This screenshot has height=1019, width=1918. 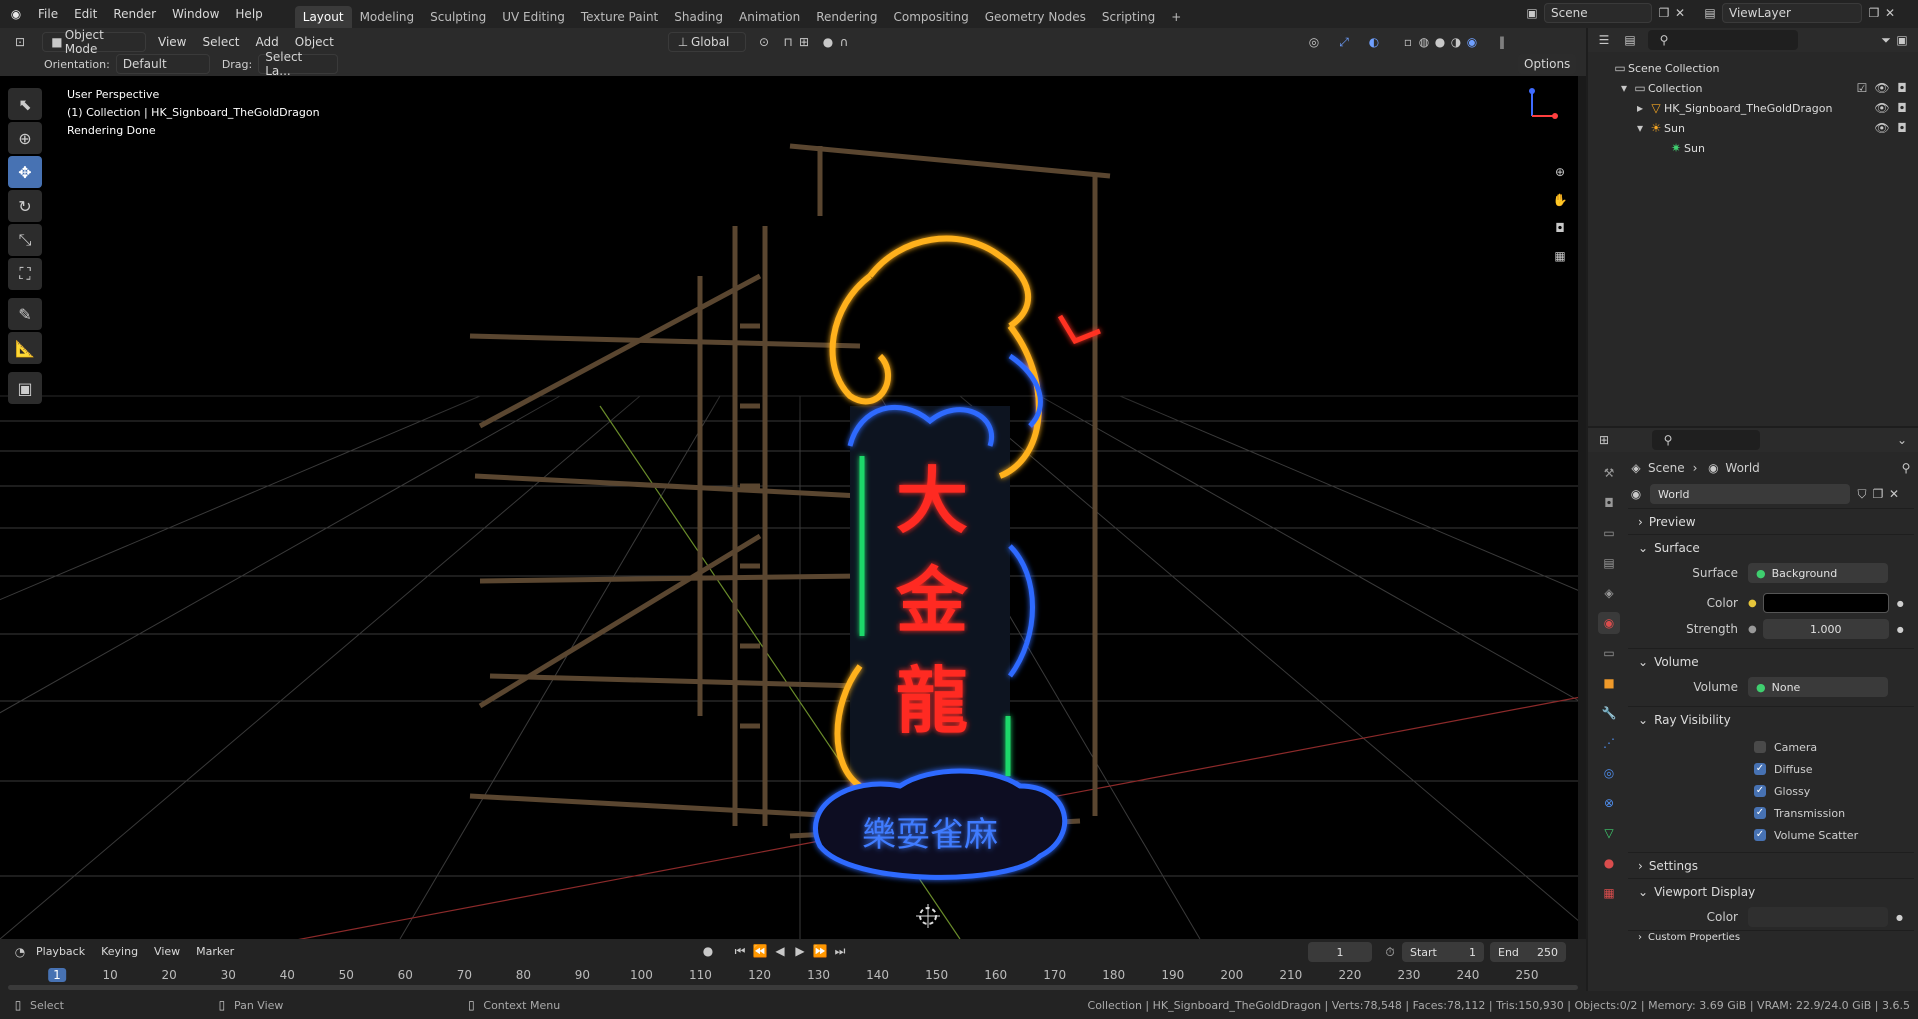 I want to click on texture-tab-icon: ▦, so click(x=1609, y=893).